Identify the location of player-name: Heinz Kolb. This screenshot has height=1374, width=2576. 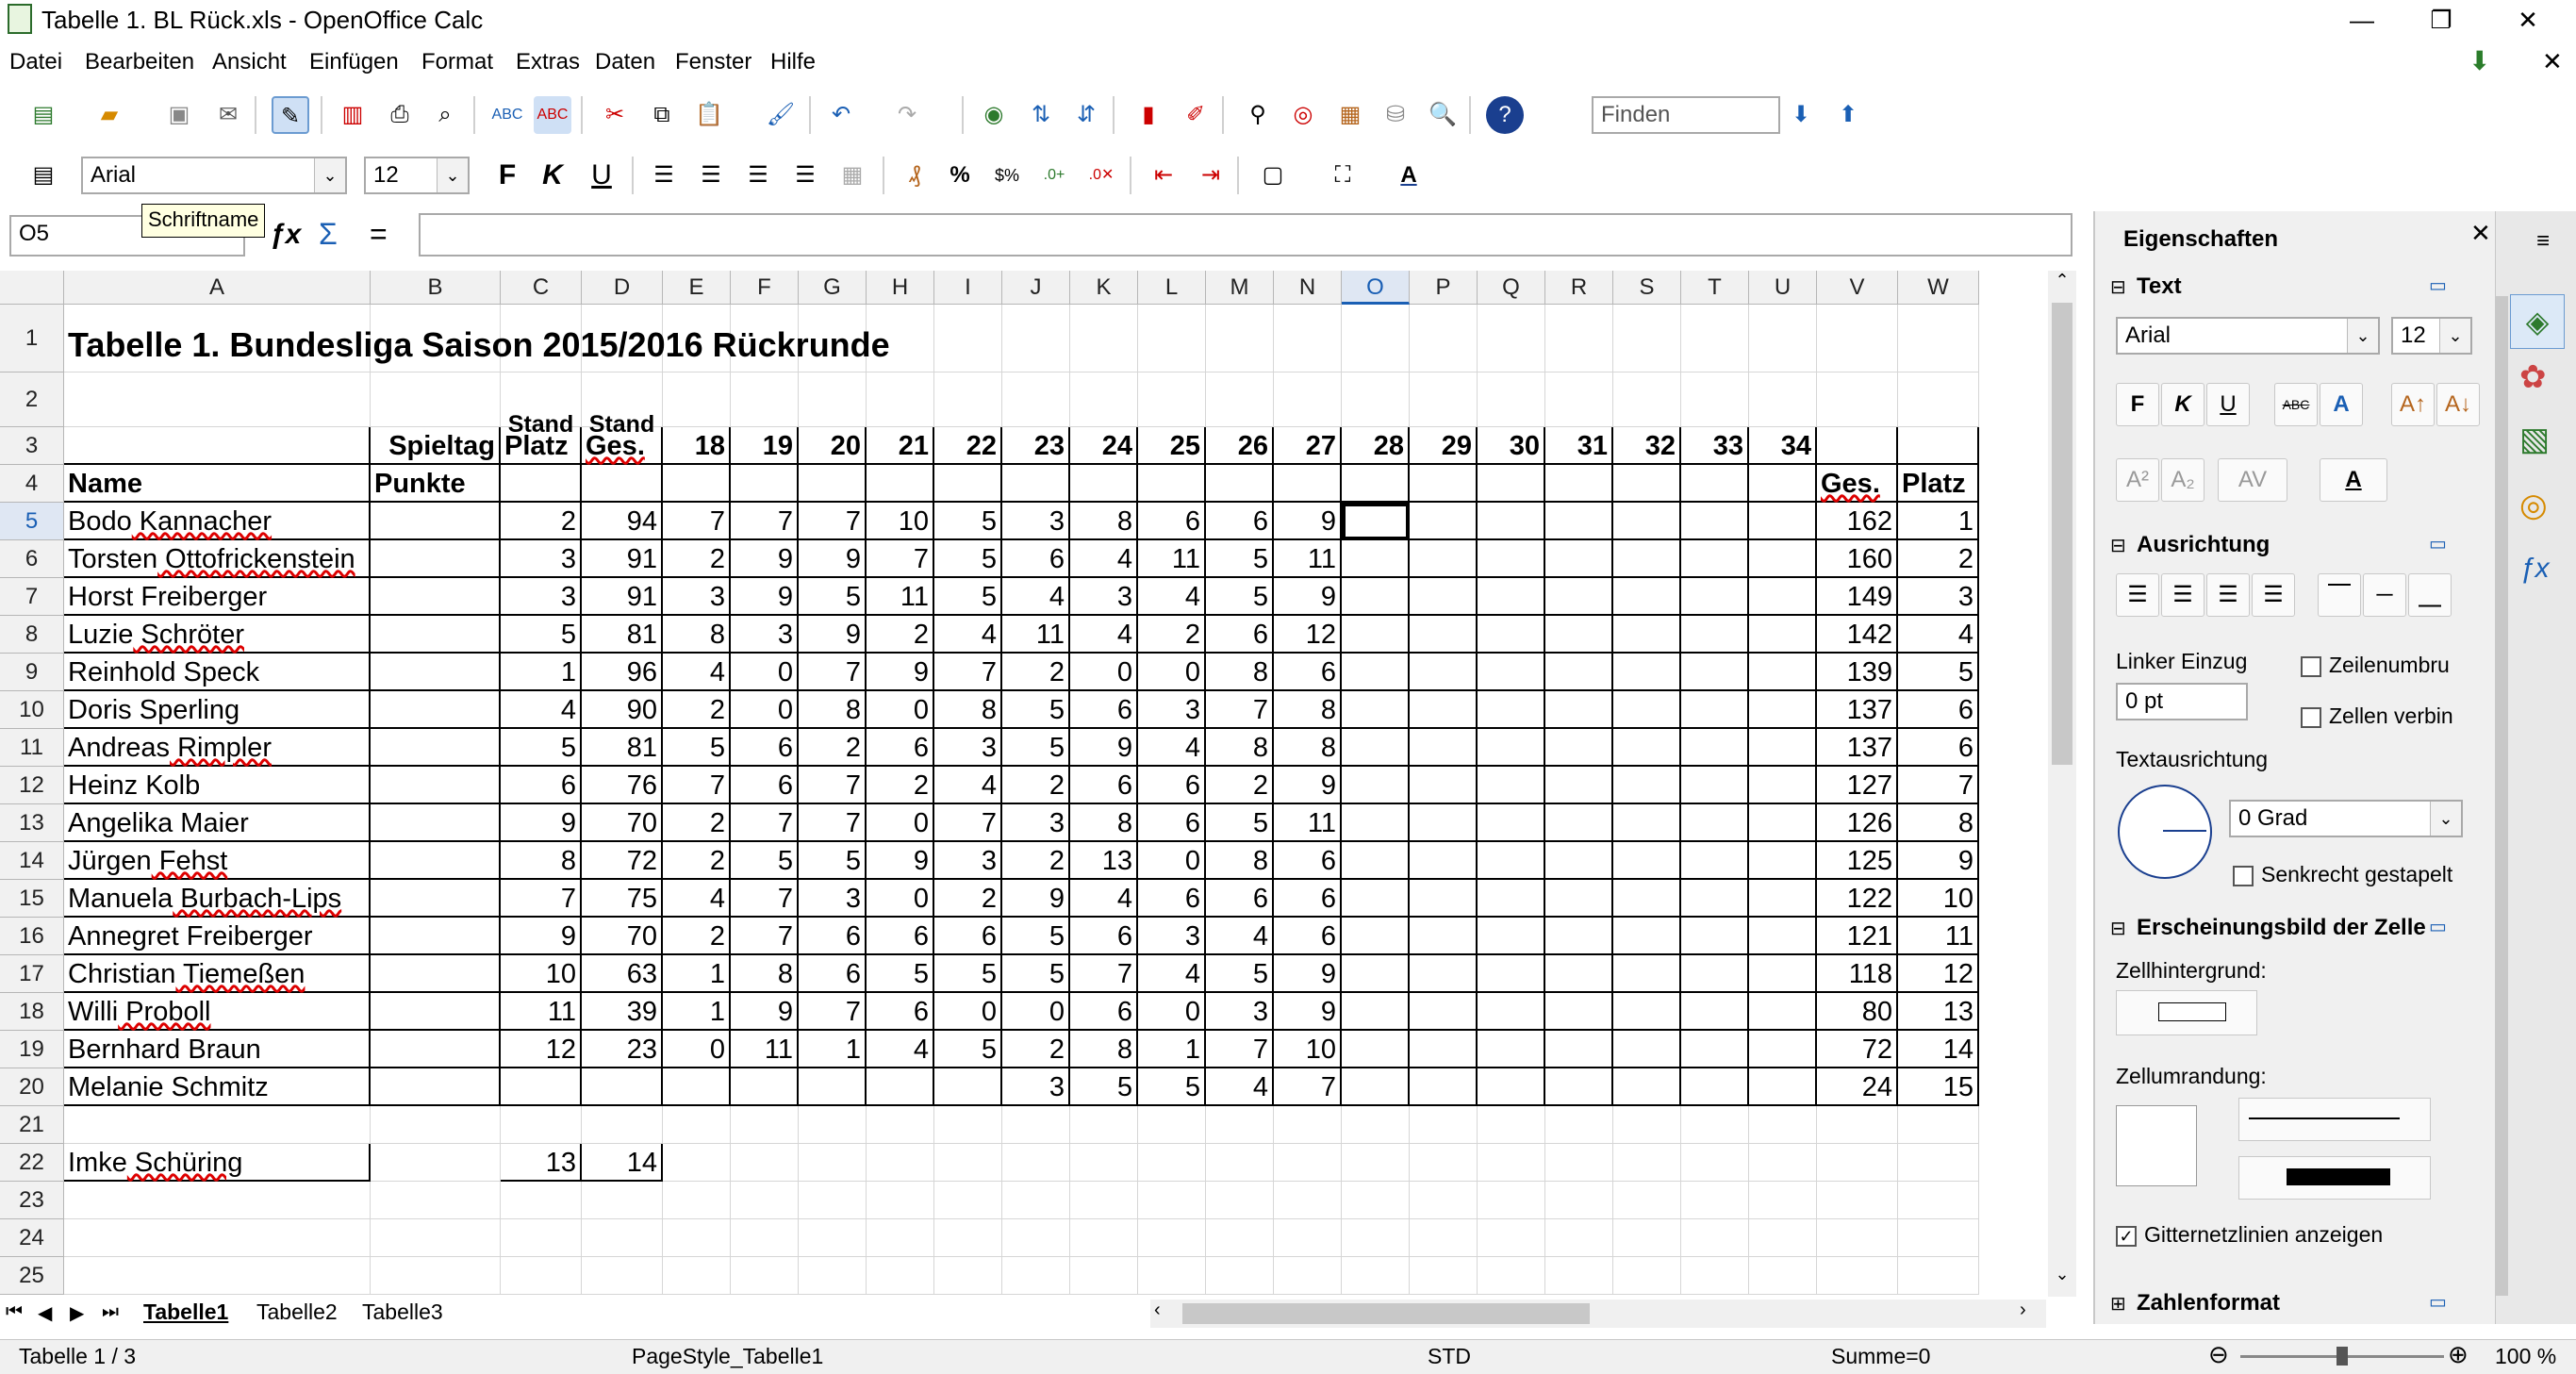
(217, 785).